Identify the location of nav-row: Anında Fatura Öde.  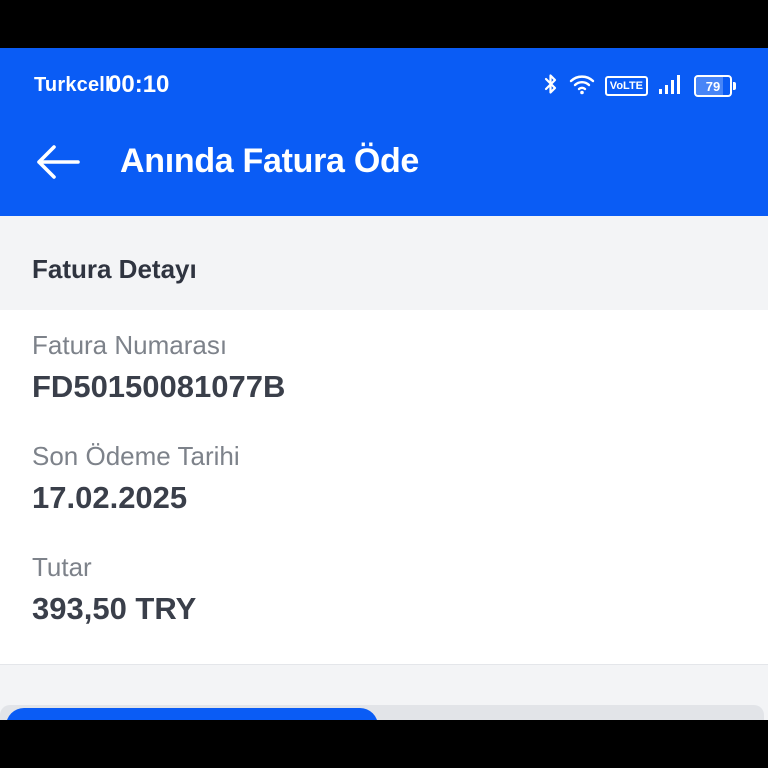
(384, 164).